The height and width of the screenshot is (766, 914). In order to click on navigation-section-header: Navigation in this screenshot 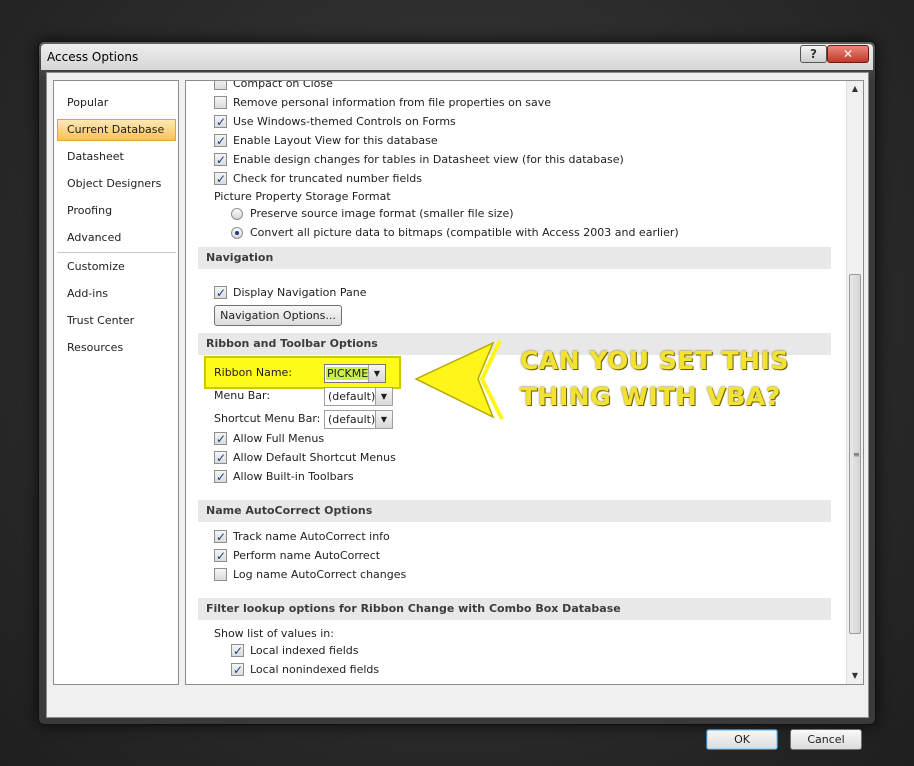, I will do `click(514, 258)`.